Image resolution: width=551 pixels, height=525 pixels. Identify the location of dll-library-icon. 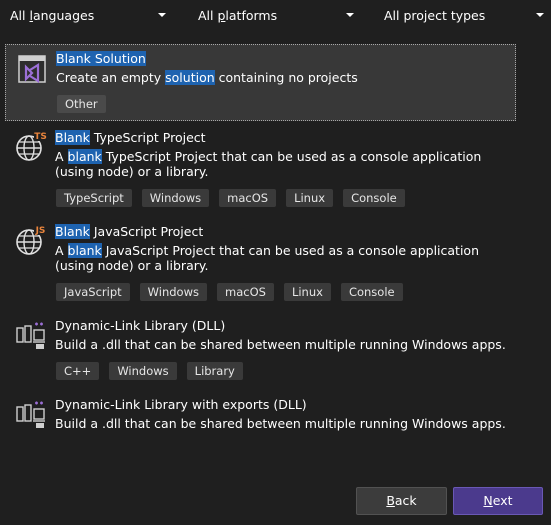
(30, 335).